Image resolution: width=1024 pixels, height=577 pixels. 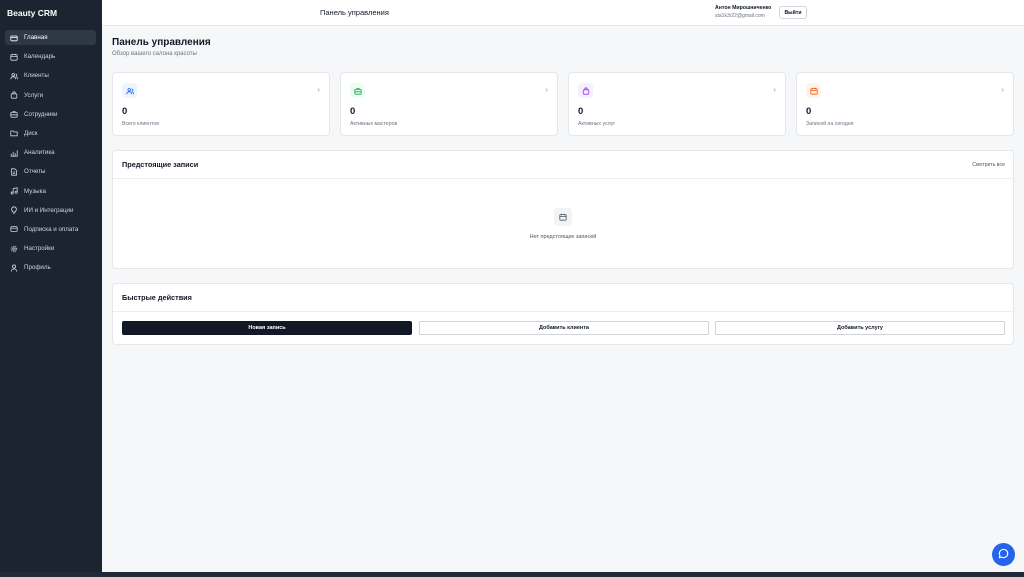 I want to click on panel-title: Быстрые действия, so click(x=157, y=297).